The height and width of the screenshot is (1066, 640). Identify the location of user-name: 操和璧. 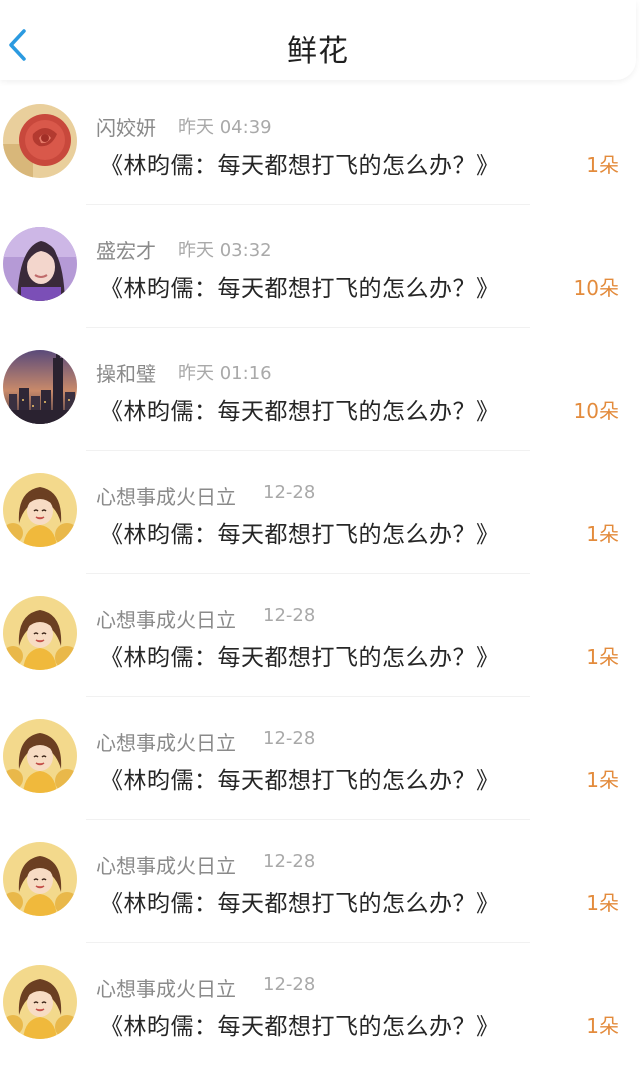
(126, 374).